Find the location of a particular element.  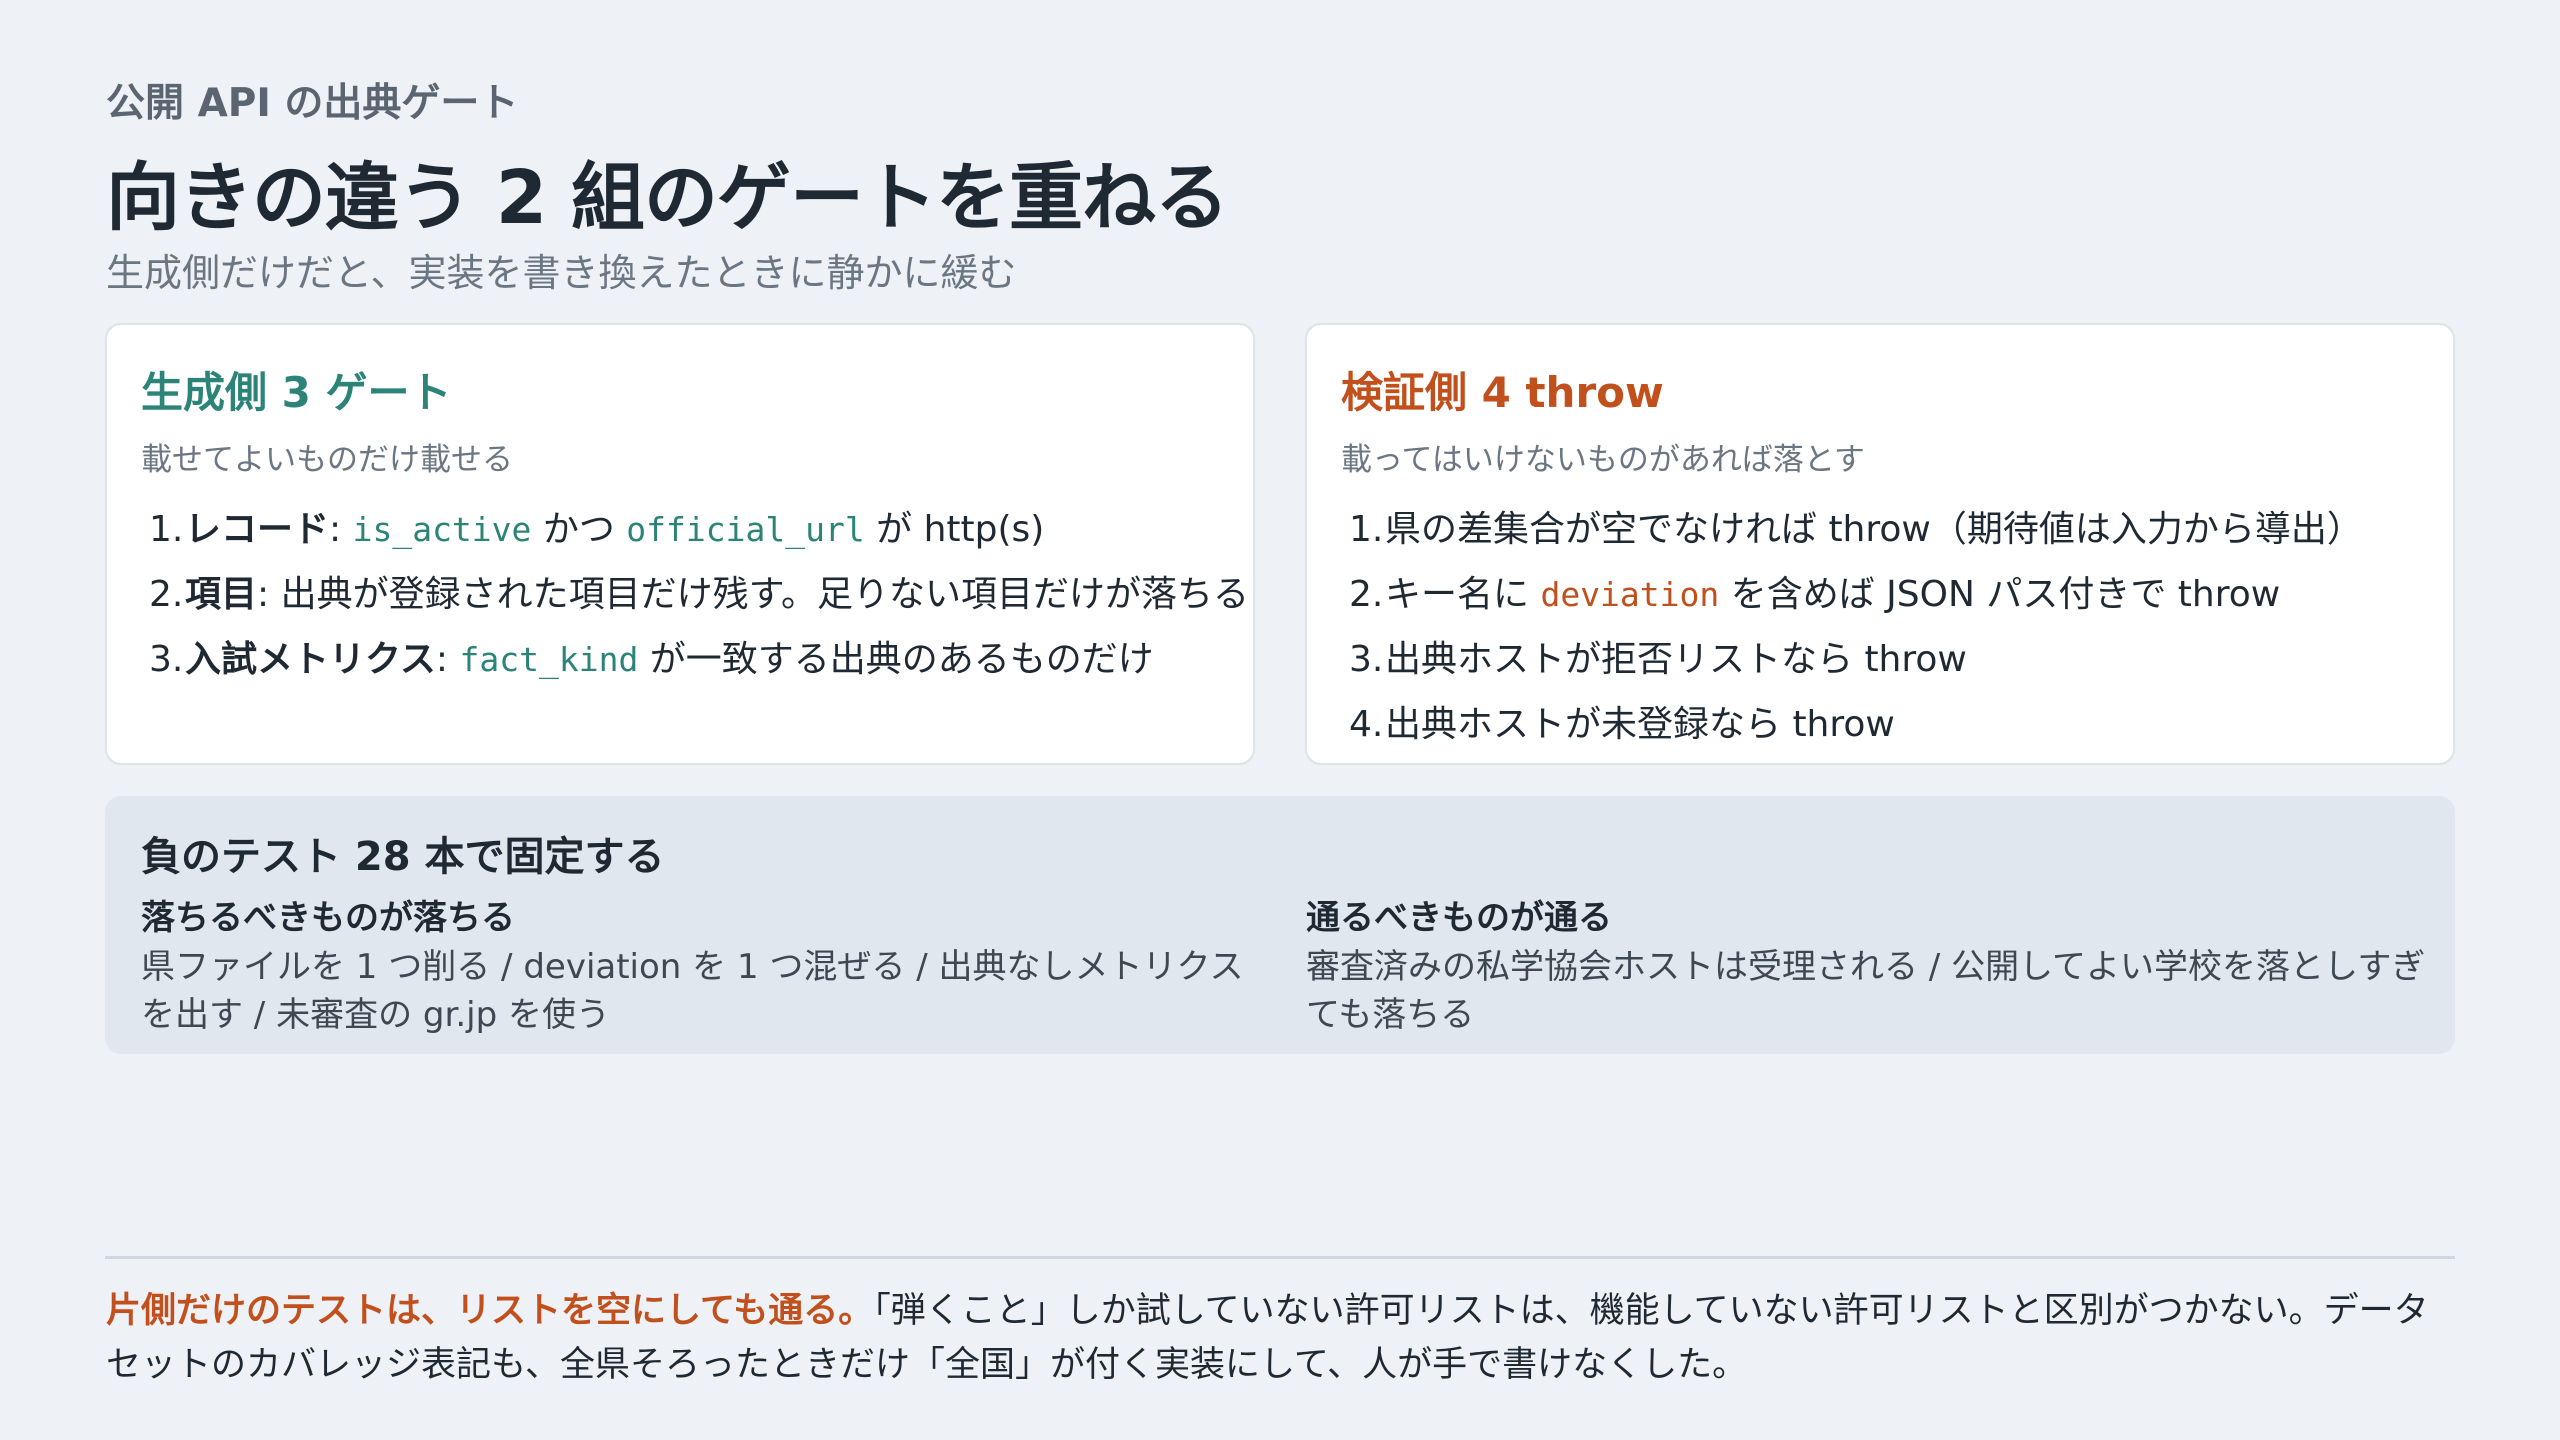

item-label: レコード is located at coordinates (257, 529).